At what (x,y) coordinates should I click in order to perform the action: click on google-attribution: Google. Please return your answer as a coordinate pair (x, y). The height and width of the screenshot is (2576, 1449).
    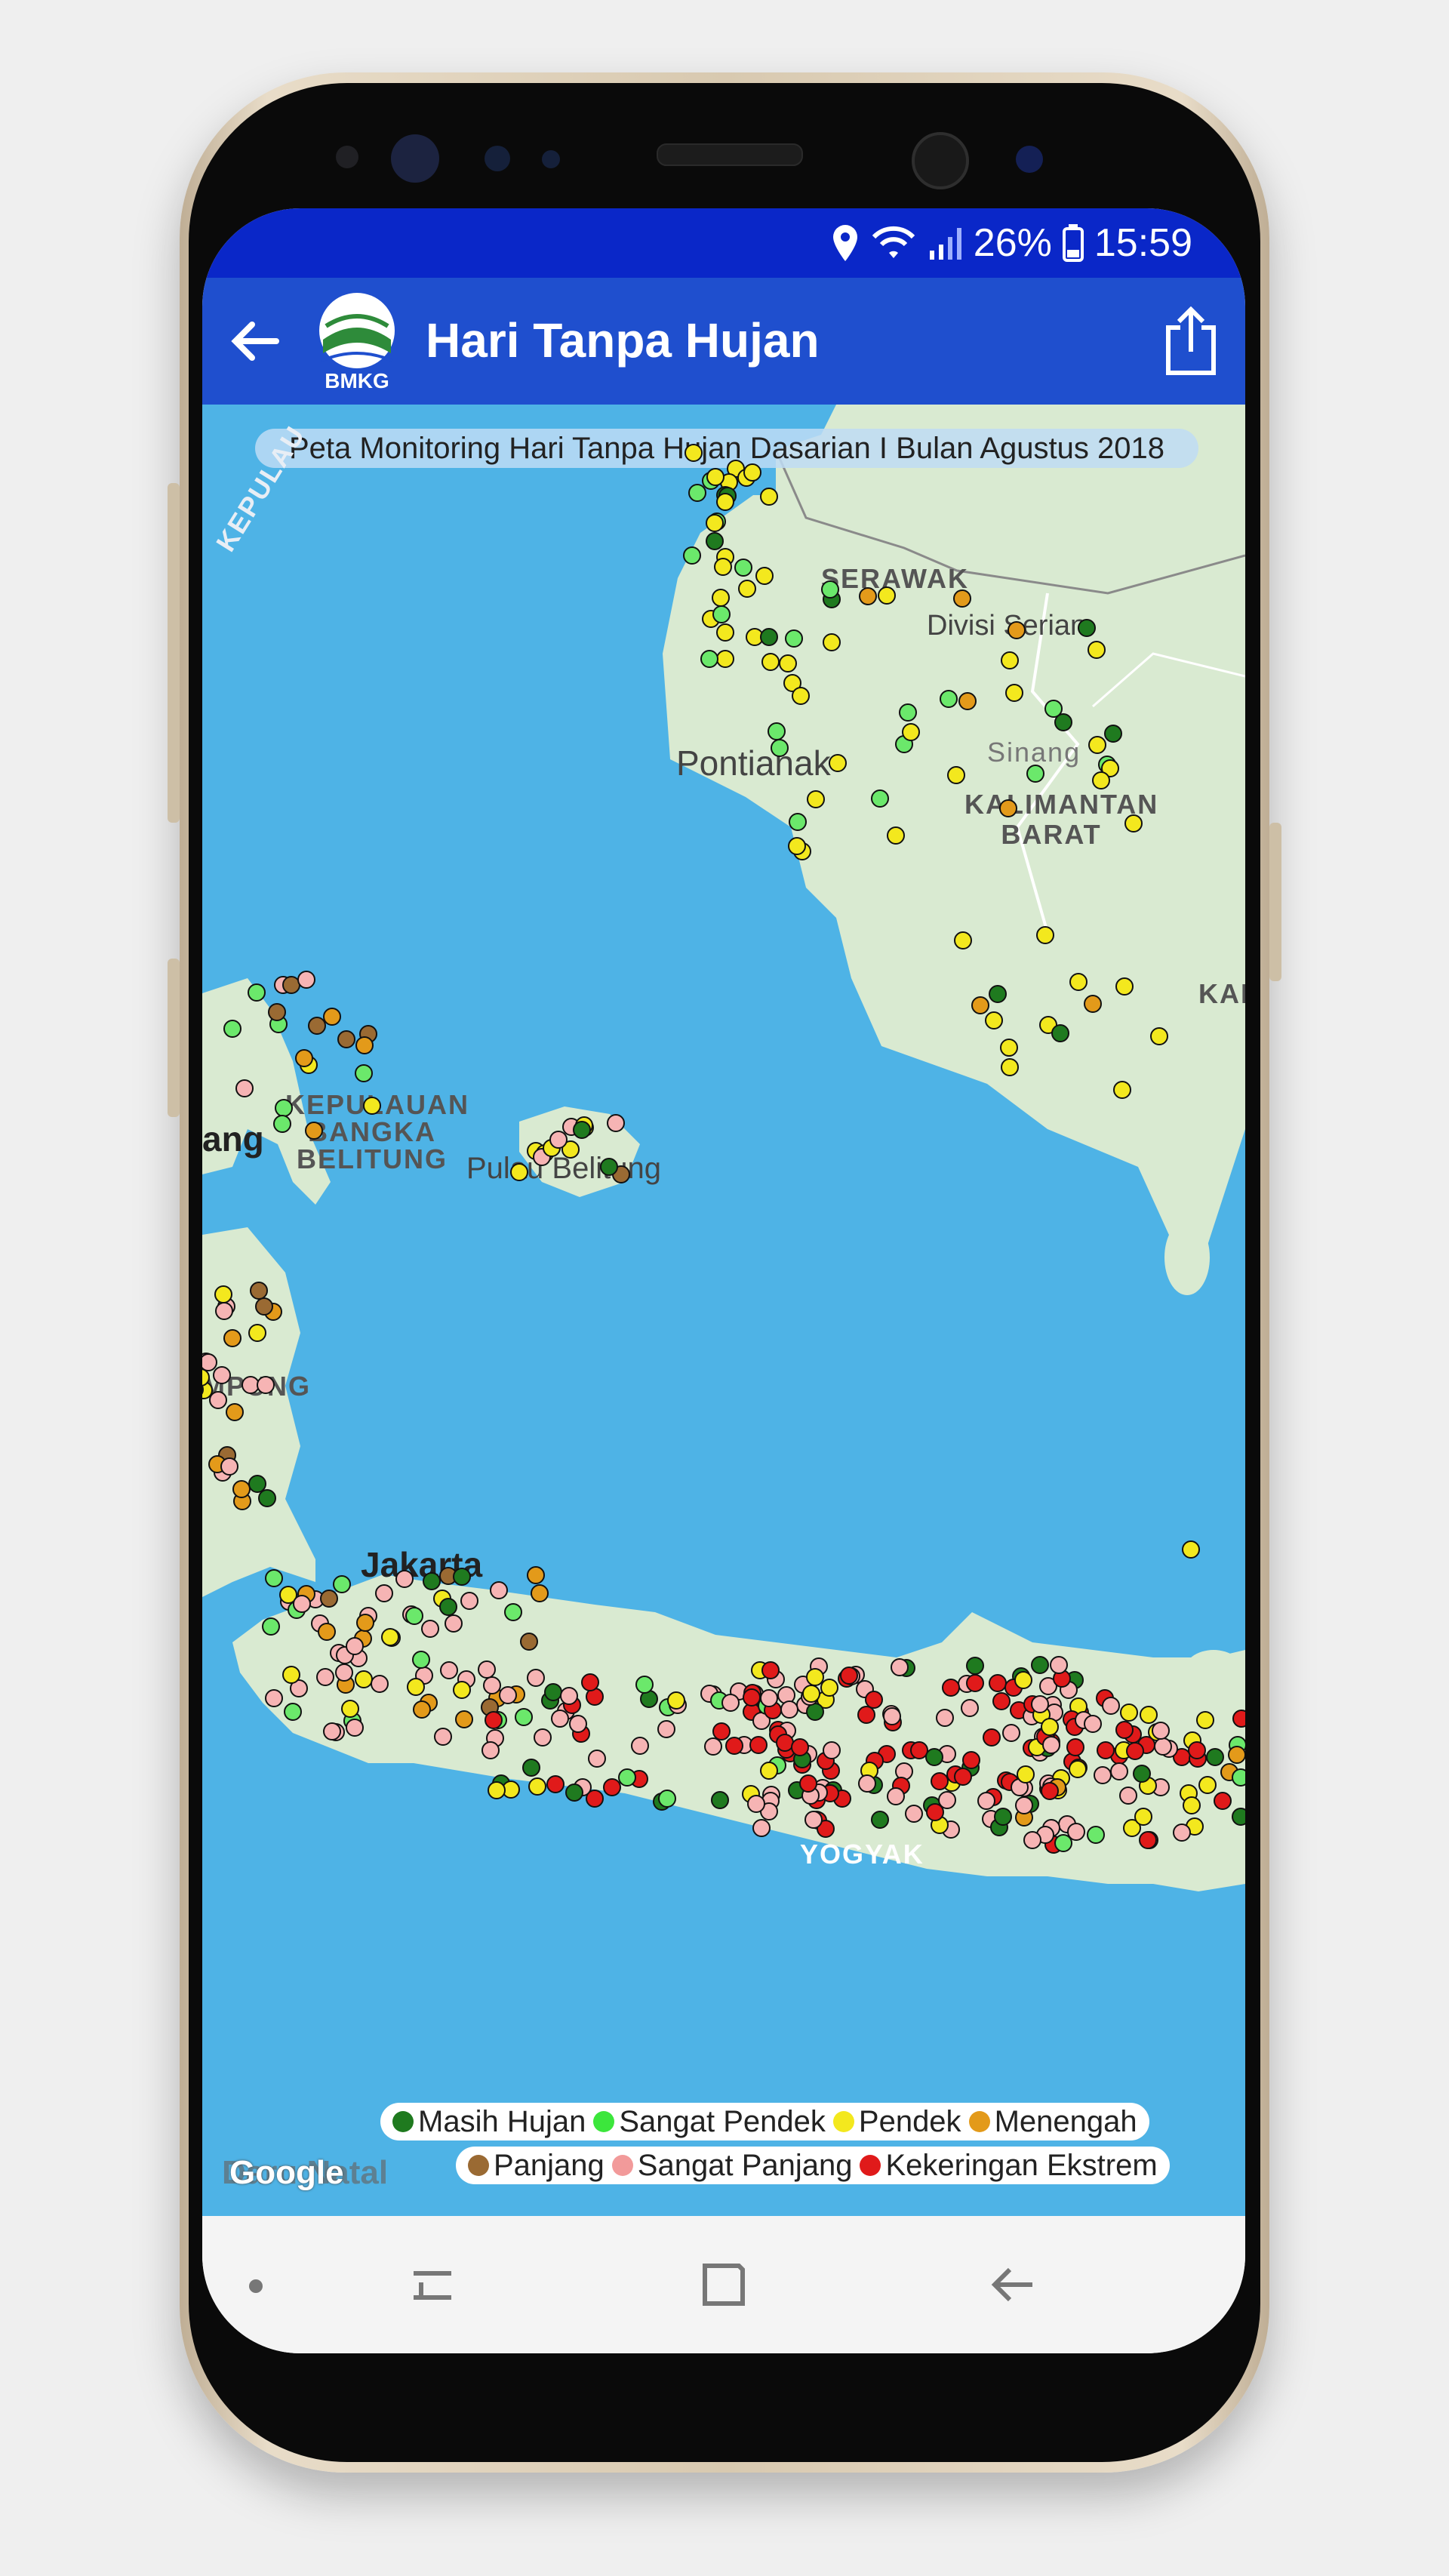
    Looking at the image, I should click on (286, 2172).